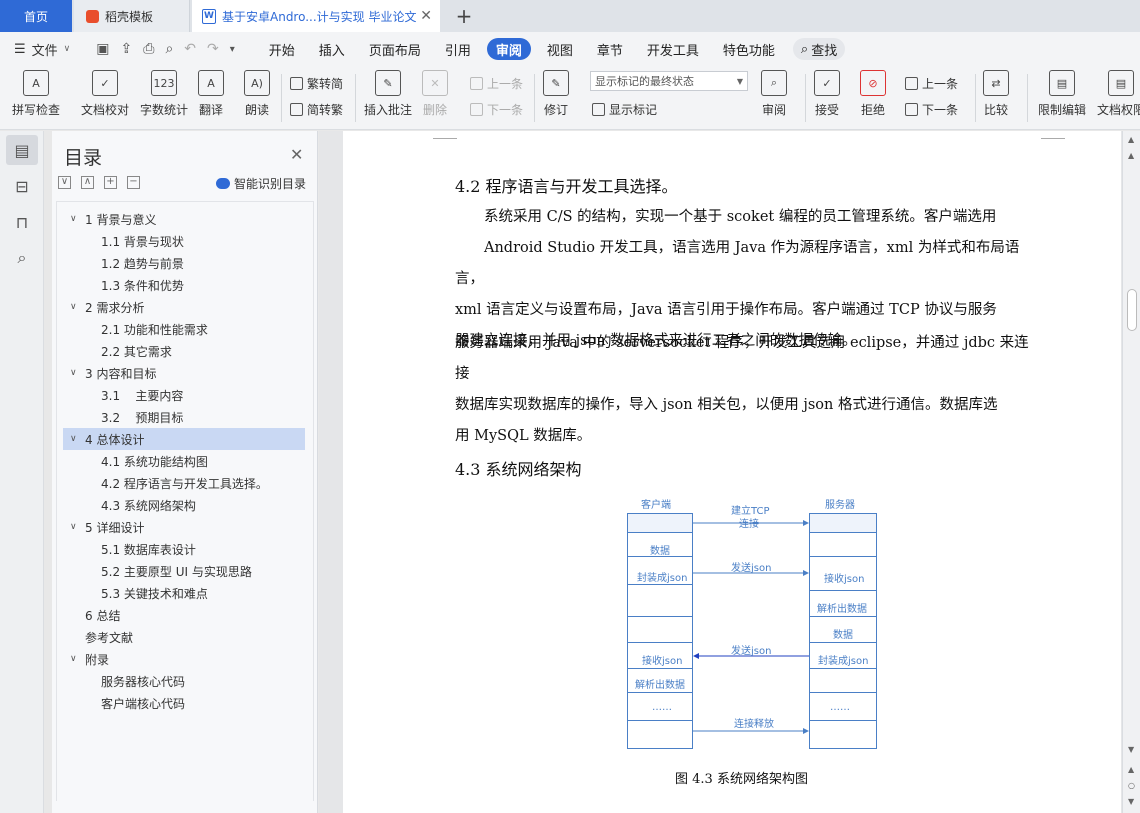 This screenshot has height=813, width=1140. I want to click on reject-label: 拒绝, so click(872, 110).